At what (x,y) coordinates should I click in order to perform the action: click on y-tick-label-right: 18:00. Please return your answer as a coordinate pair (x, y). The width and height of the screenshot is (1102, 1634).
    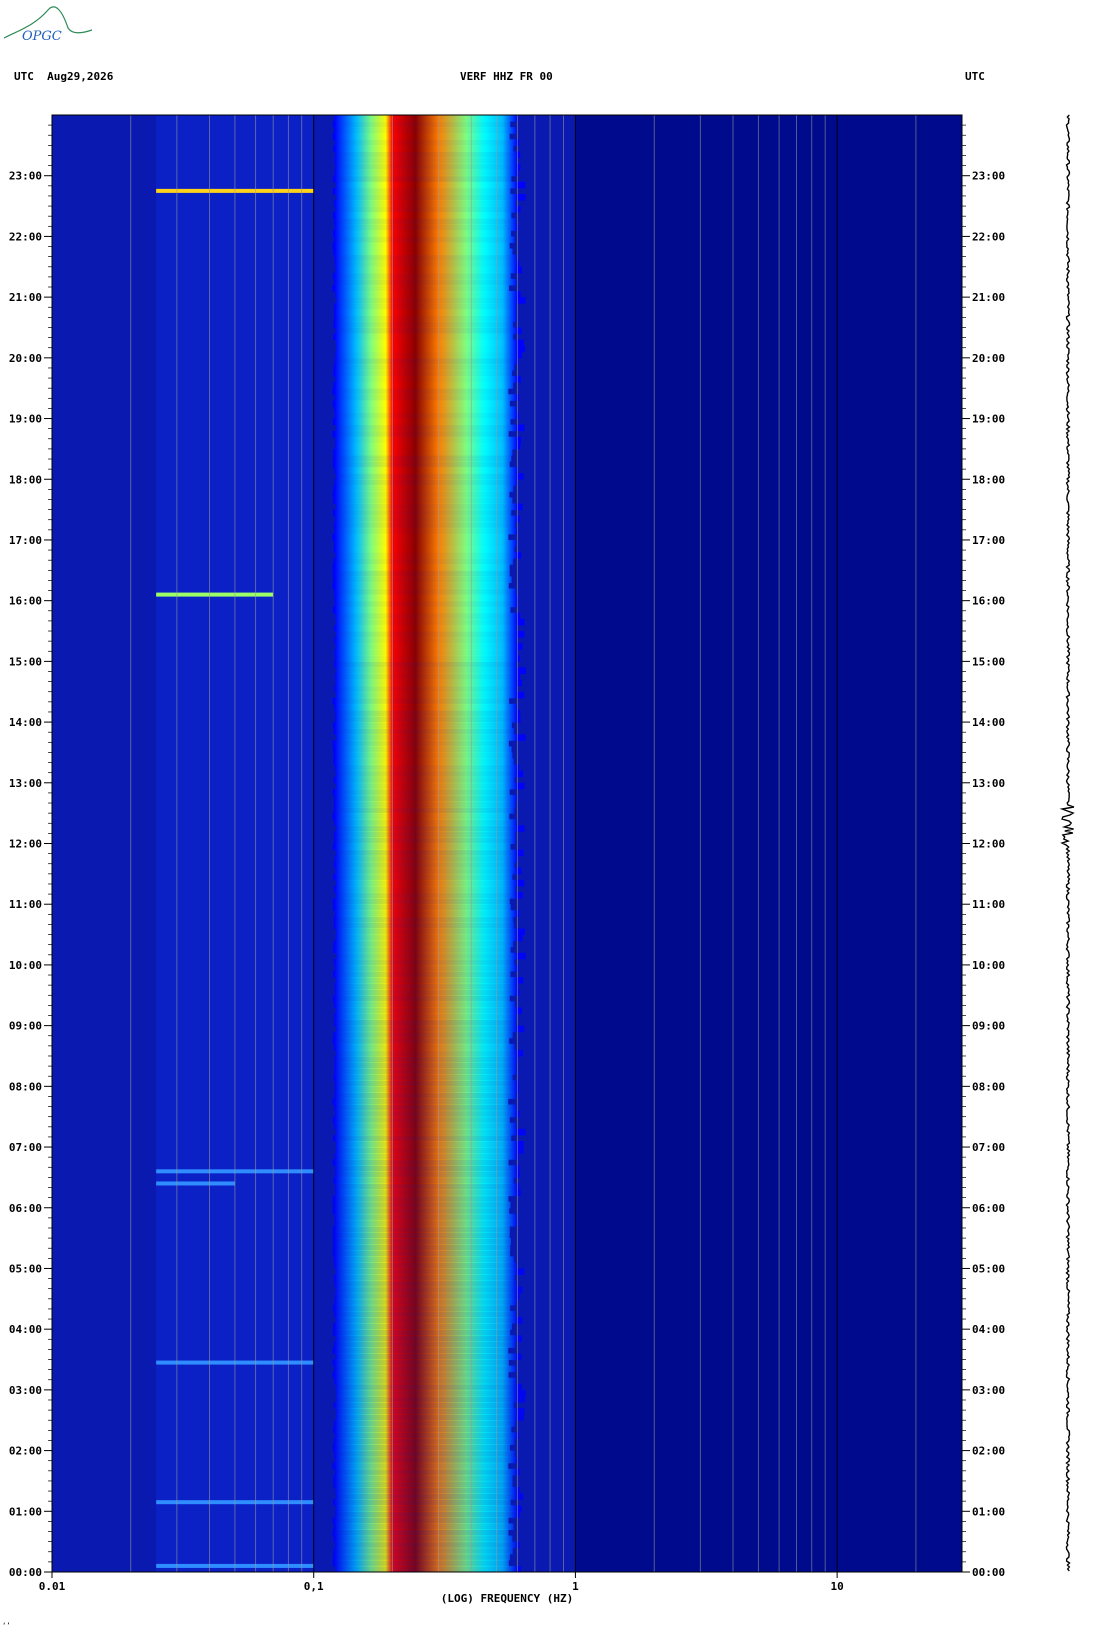
    Looking at the image, I should click on (988, 479).